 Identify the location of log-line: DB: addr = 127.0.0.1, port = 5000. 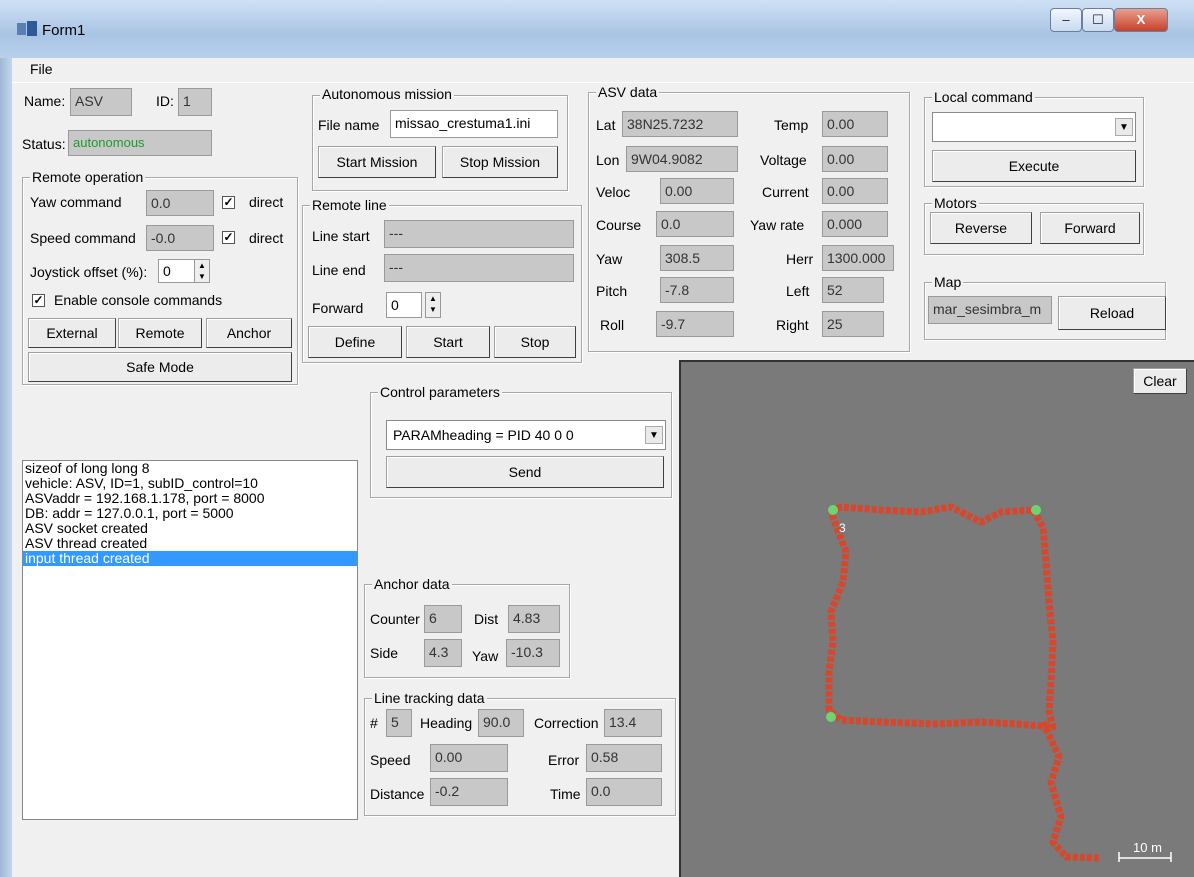
(190, 513).